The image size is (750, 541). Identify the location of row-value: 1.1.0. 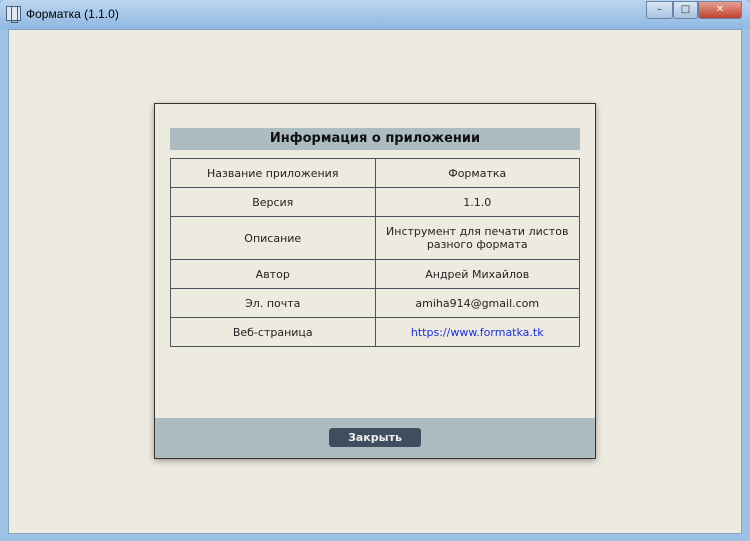
(477, 202).